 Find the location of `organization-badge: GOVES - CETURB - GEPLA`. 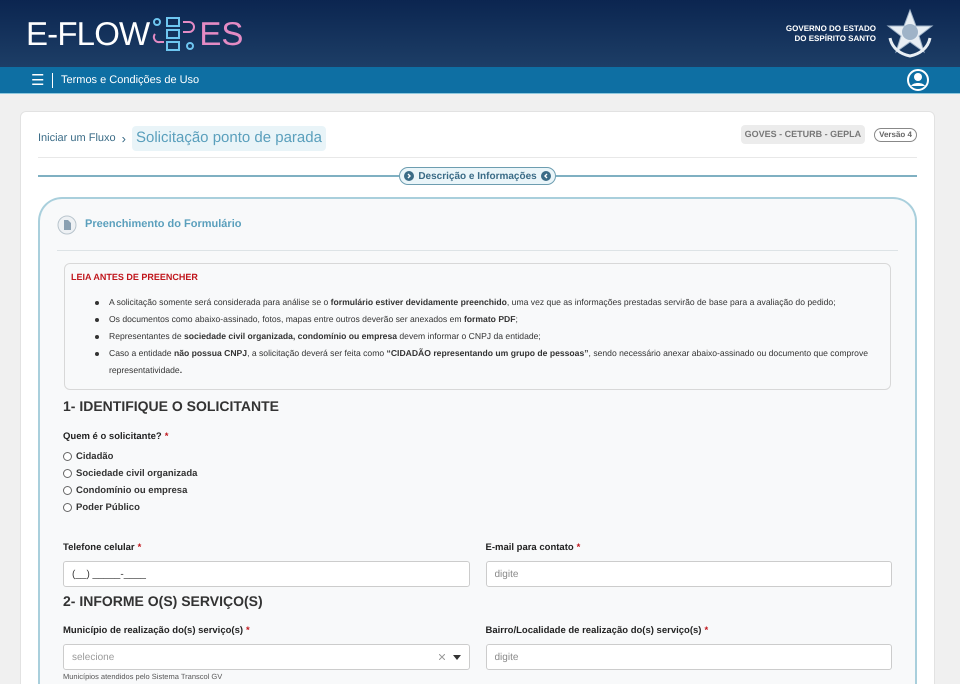

organization-badge: GOVES - CETURB - GEPLA is located at coordinates (803, 134).